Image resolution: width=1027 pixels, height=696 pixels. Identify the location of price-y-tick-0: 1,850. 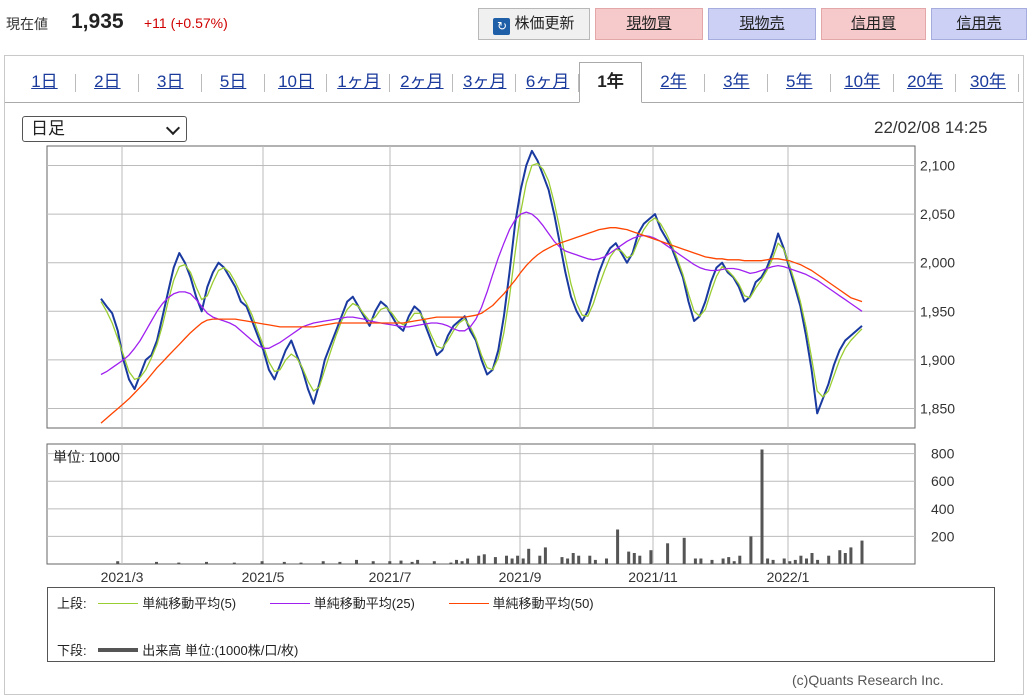
(937, 409).